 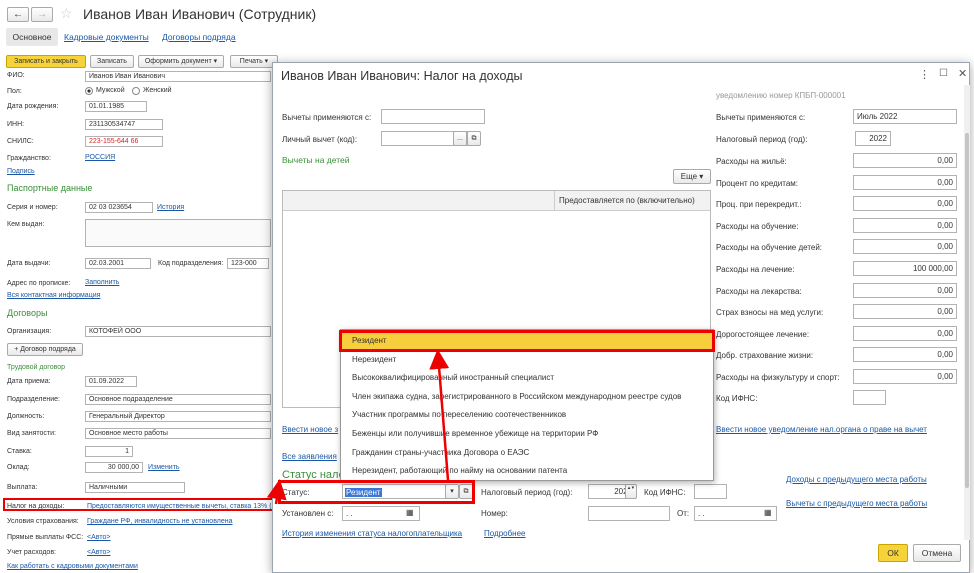 What do you see at coordinates (358, 427) in the screenshot?
I see `annotation-arrows` at bounding box center [358, 427].